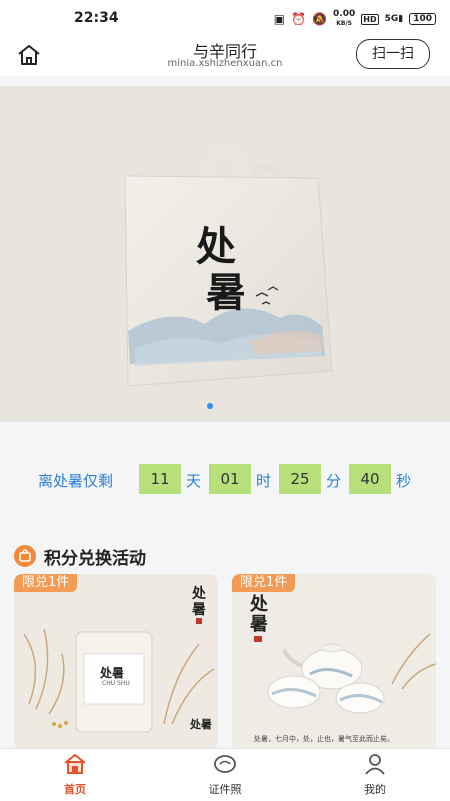  What do you see at coordinates (75, 763) in the screenshot?
I see `home-icon` at bounding box center [75, 763].